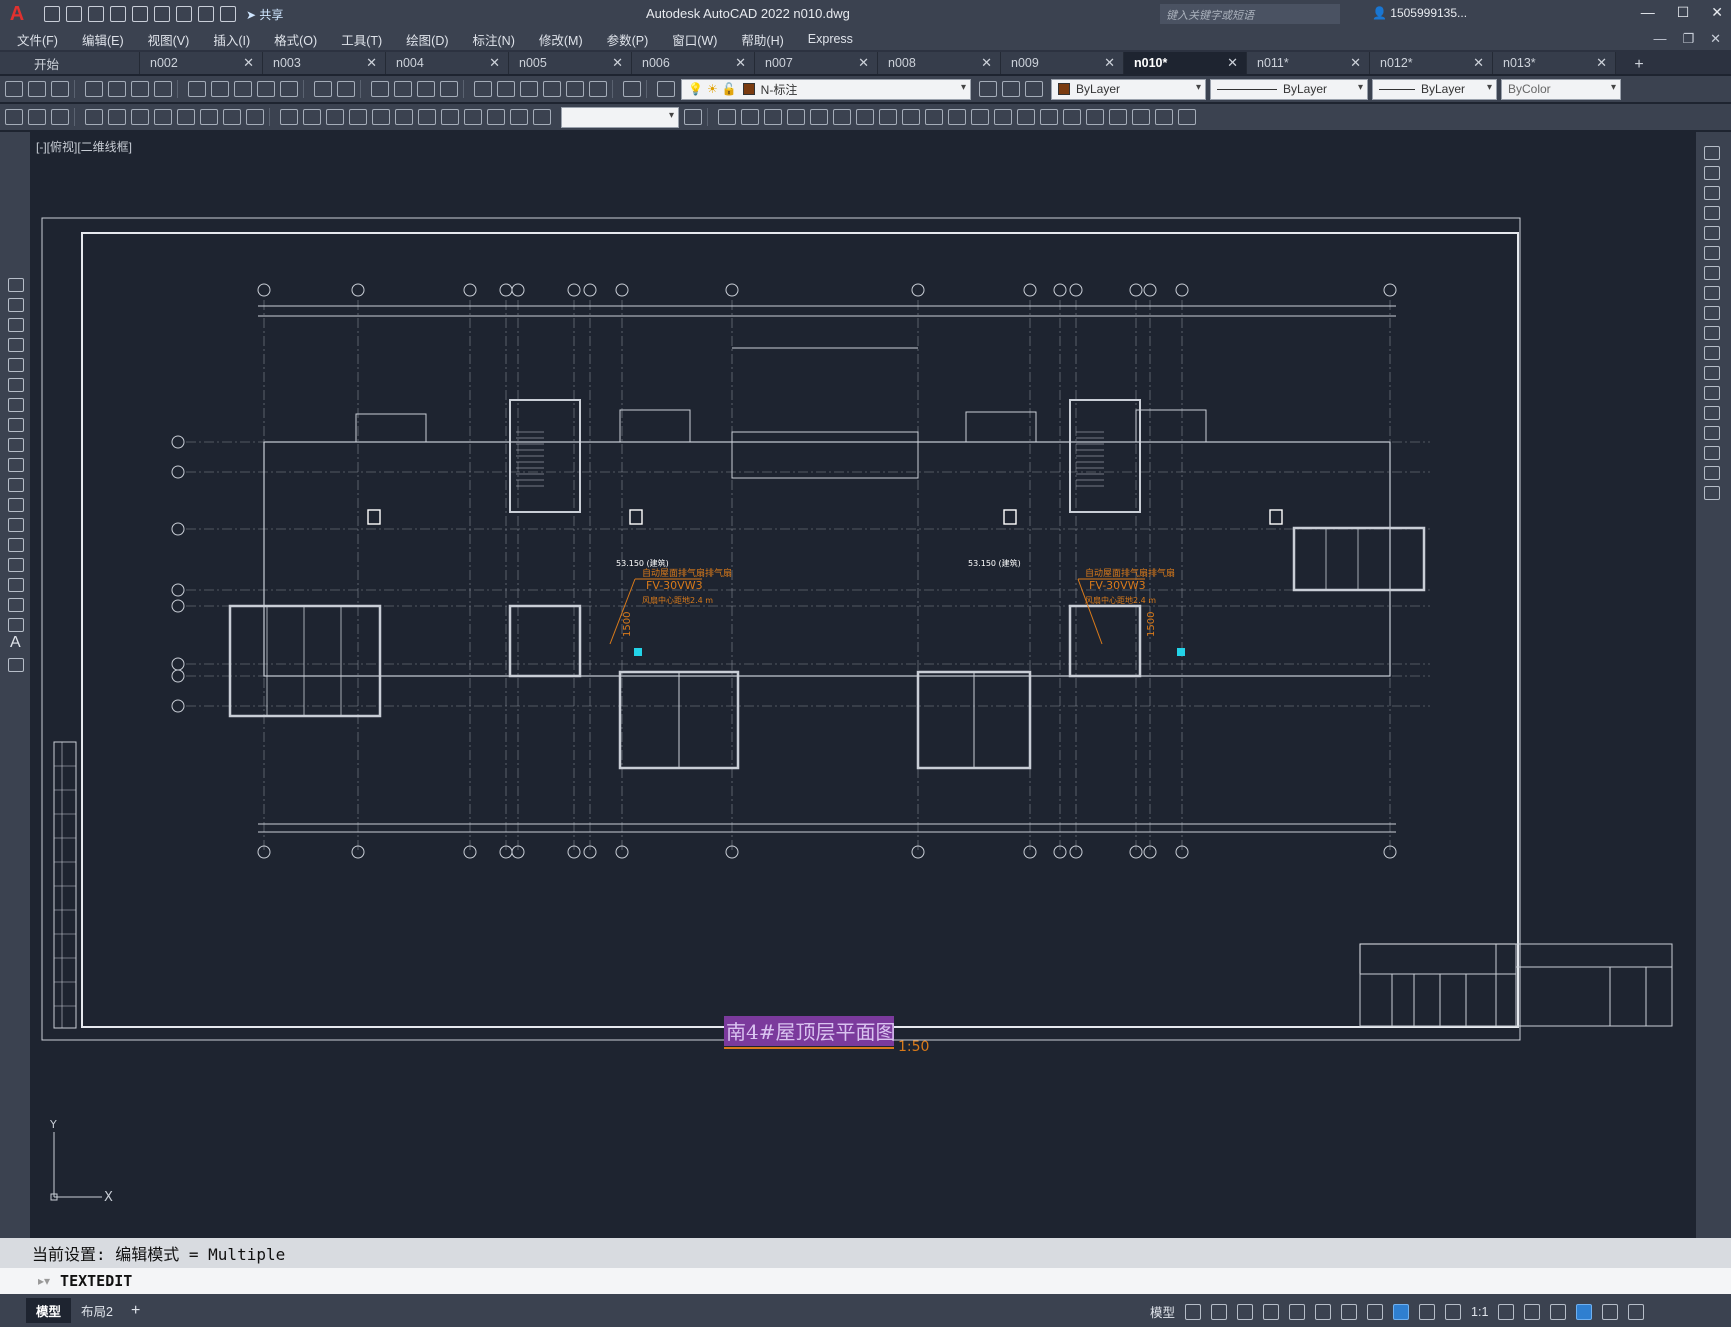 This screenshot has height=1327, width=1731. I want to click on menu-tools: 工具(T), so click(361, 39).